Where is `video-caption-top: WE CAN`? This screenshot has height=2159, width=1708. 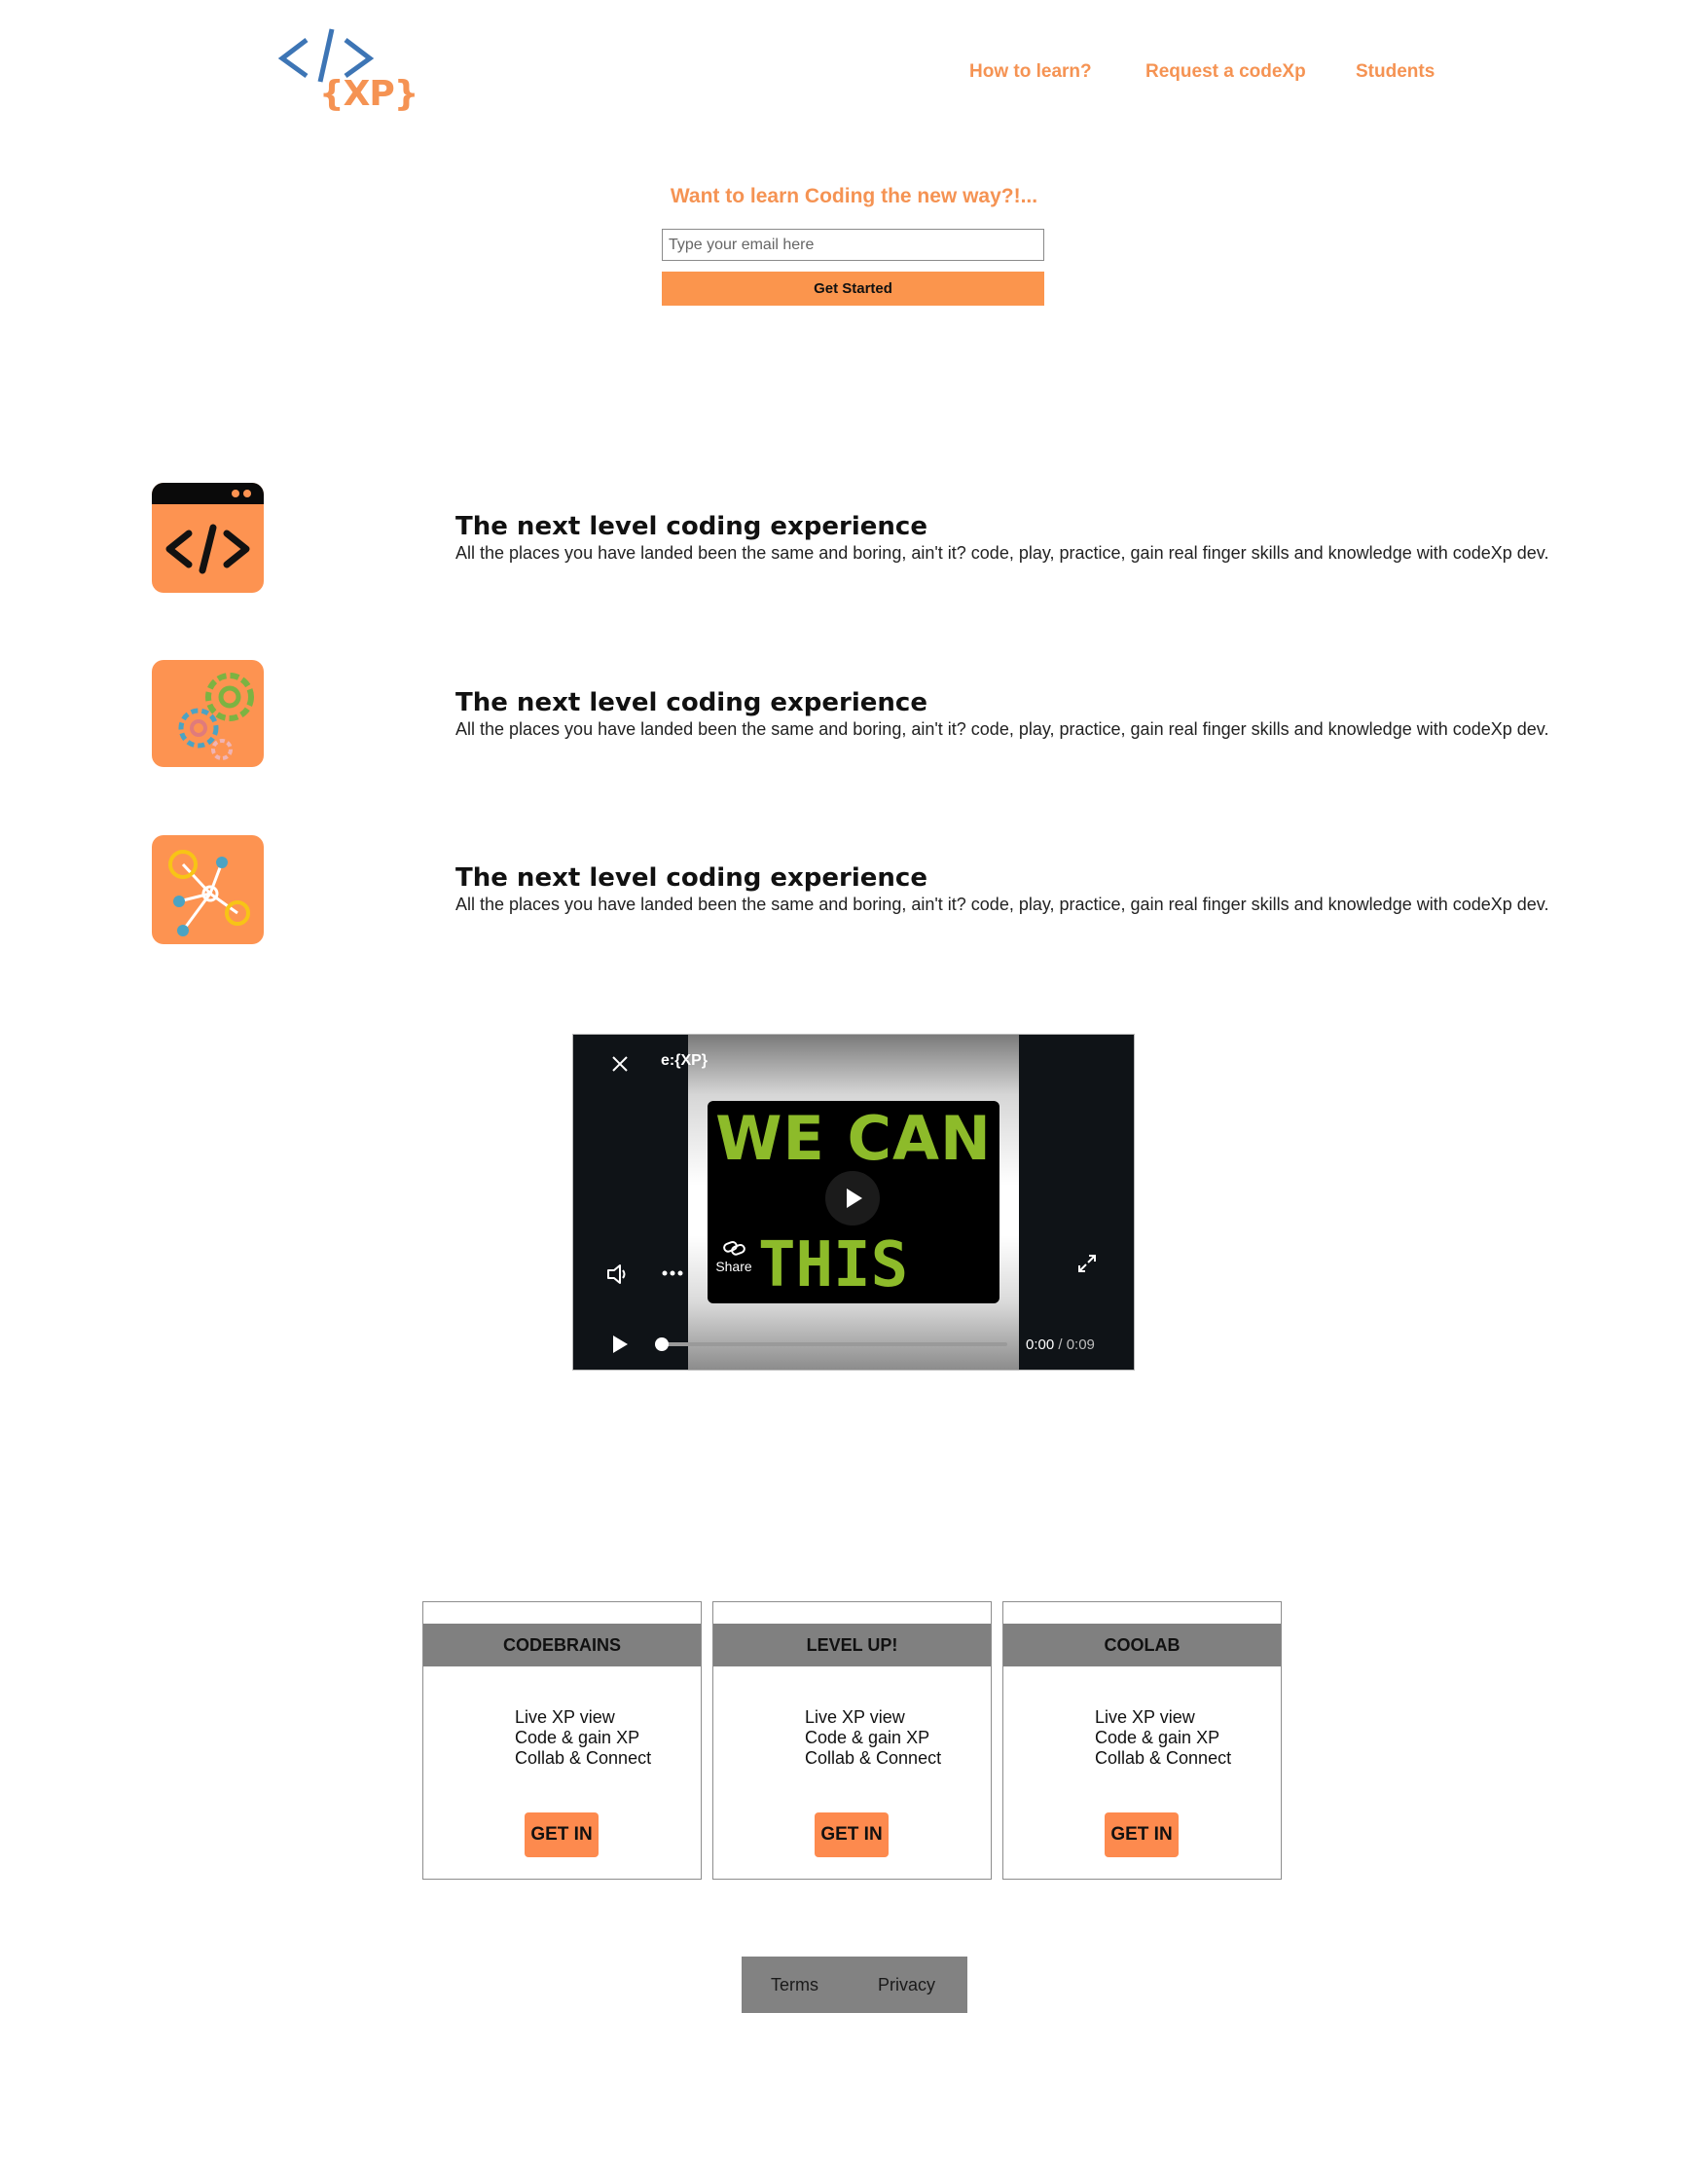 video-caption-top: WE CAN is located at coordinates (853, 1138).